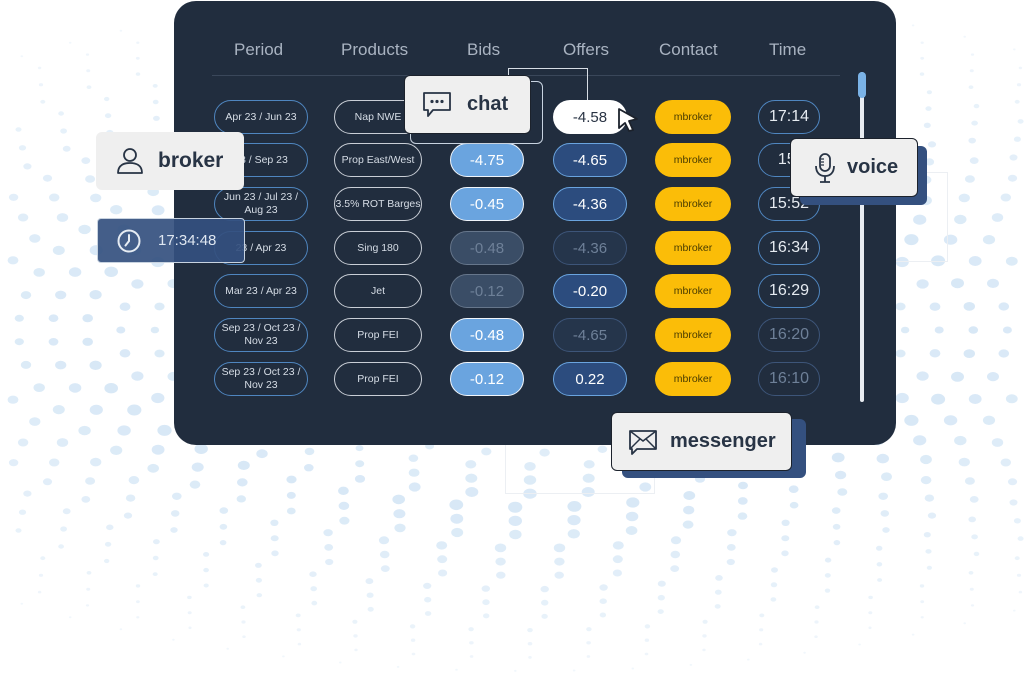 The width and height of the screenshot is (1024, 674). I want to click on column-header-period: Period, so click(258, 50).